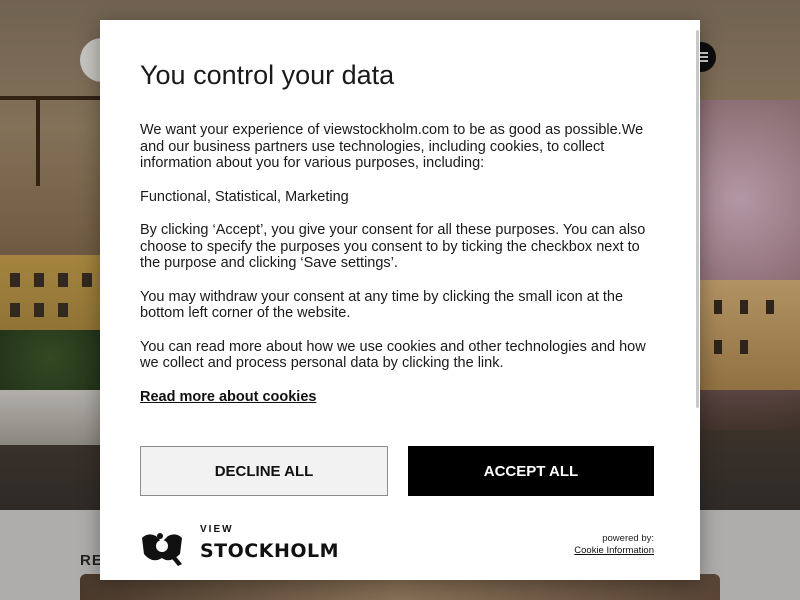  What do you see at coordinates (697, 219) in the screenshot?
I see `dialog-scrollbar` at bounding box center [697, 219].